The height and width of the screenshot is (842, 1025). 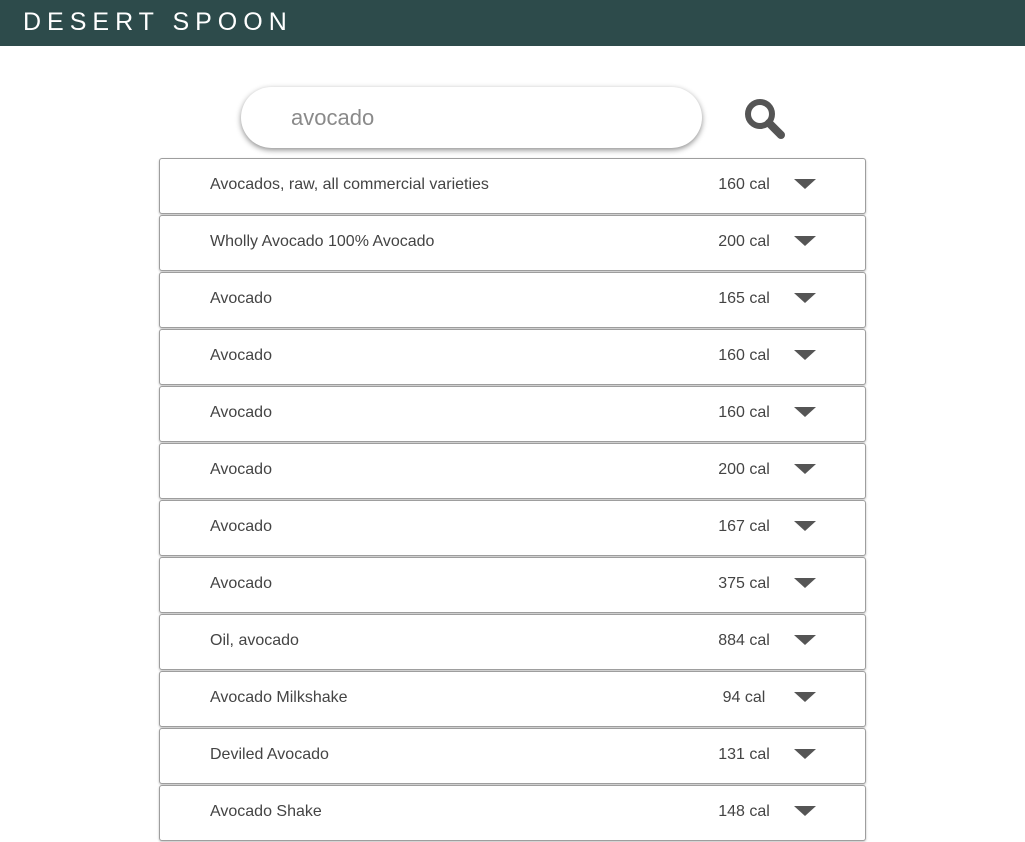 I want to click on food-name: Avocado Shake, so click(x=266, y=811).